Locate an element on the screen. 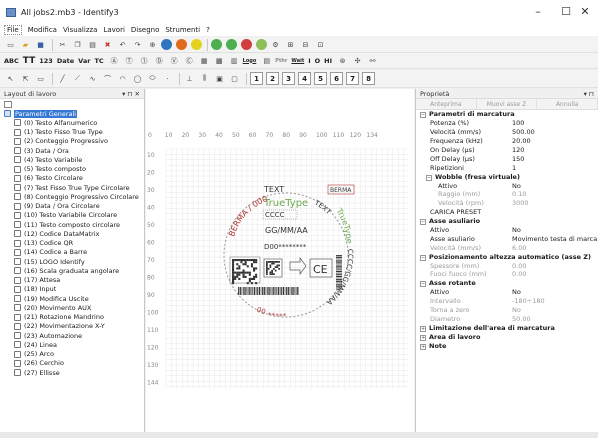 Image resolution: width=598 pixels, height=438 pixels. bezier-icon: ⌒ is located at coordinates (107, 78).